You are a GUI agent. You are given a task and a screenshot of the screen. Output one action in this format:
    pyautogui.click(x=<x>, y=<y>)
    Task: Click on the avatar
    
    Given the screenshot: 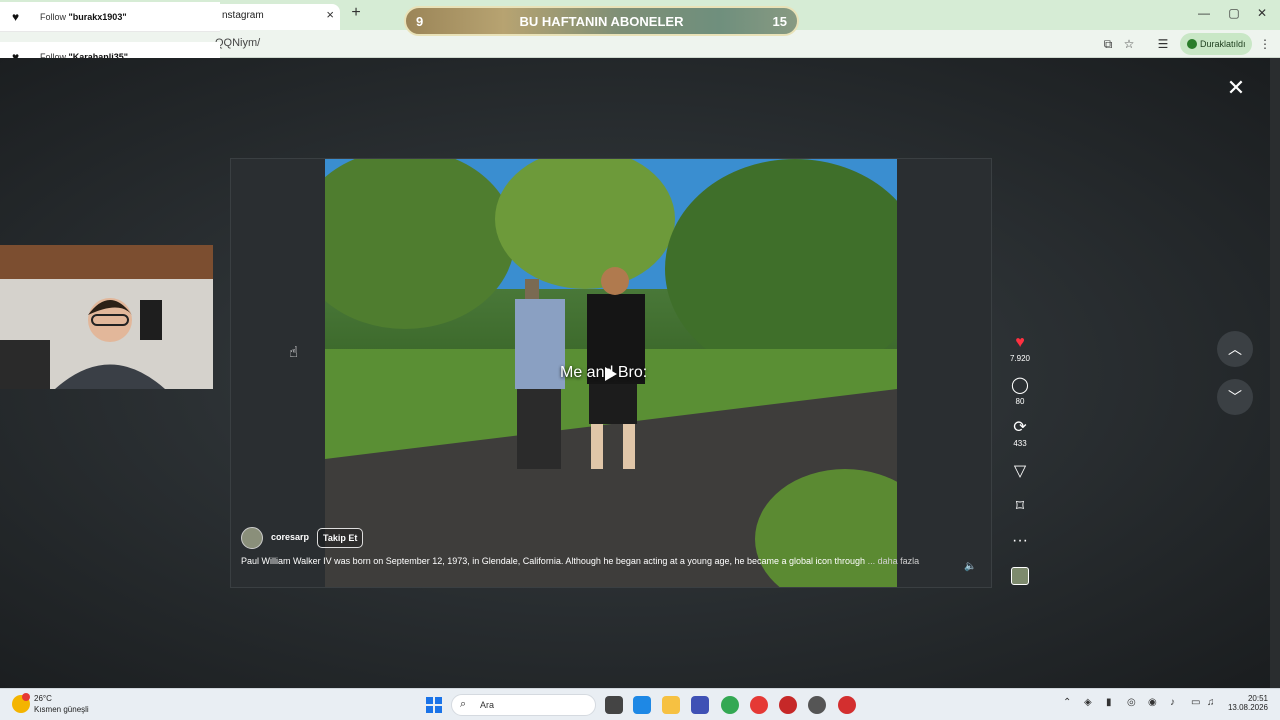 What is the action you would take?
    pyautogui.click(x=252, y=538)
    